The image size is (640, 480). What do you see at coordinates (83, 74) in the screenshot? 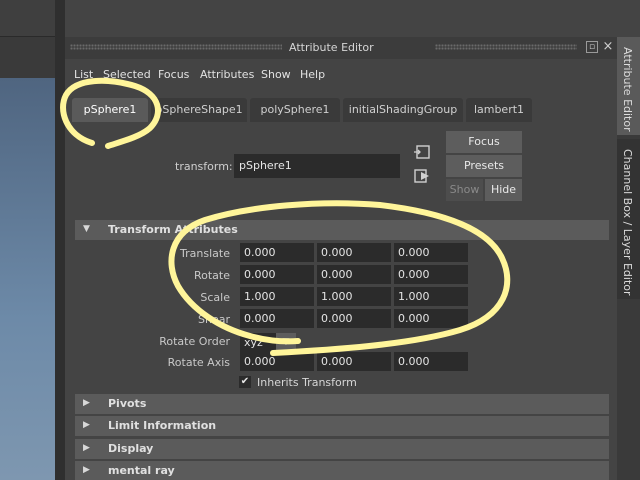
I see `menu-list: List` at bounding box center [83, 74].